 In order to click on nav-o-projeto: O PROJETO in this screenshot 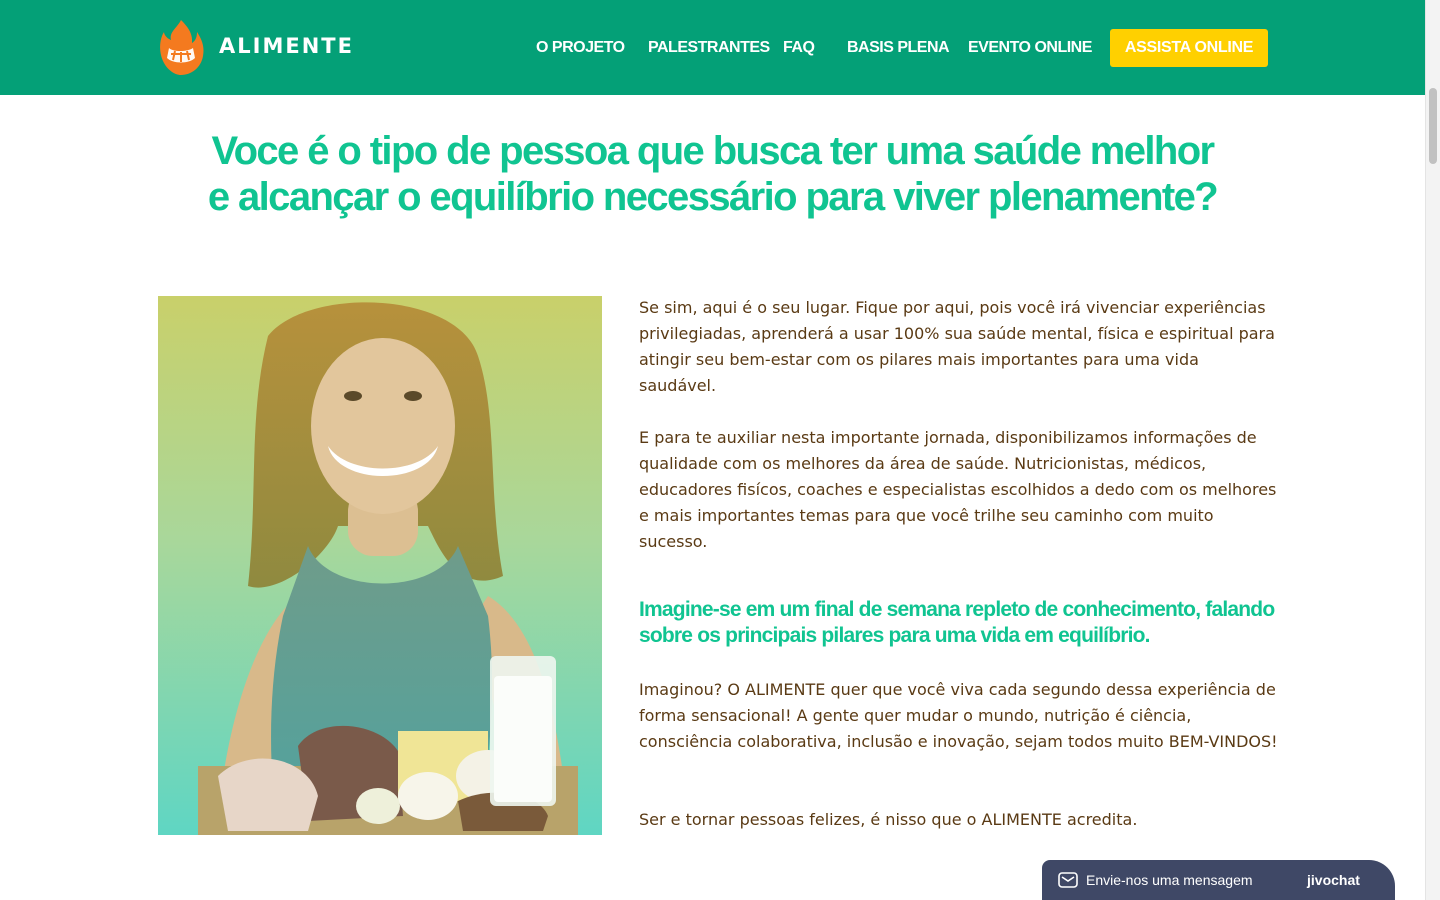, I will do `click(580, 48)`.